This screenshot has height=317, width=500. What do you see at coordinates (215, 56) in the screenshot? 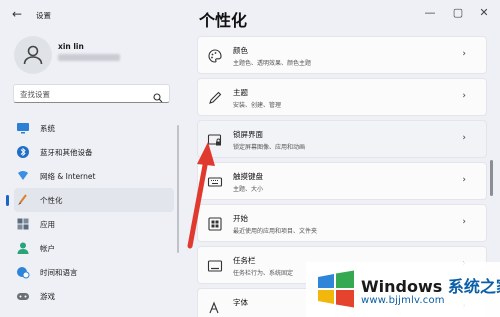
I see `palette-icon` at bounding box center [215, 56].